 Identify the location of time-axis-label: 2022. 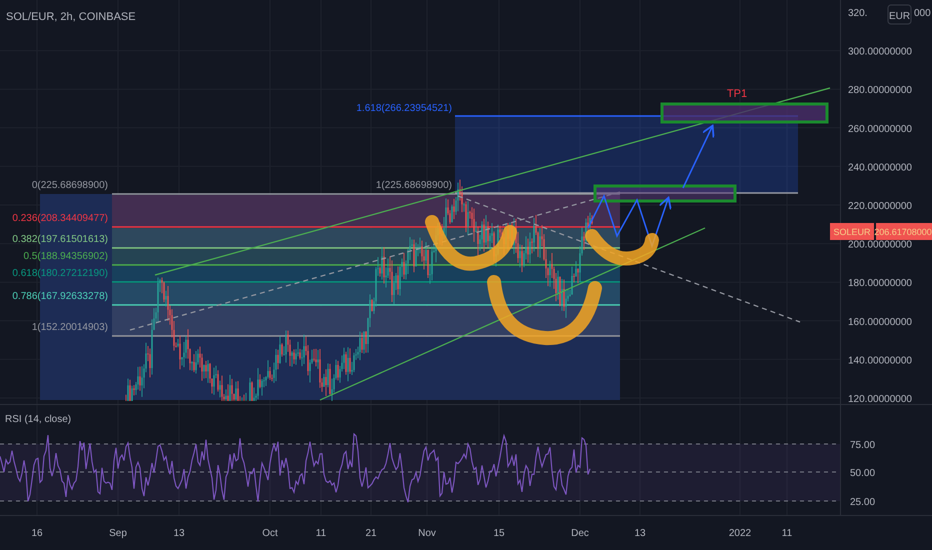
(740, 533).